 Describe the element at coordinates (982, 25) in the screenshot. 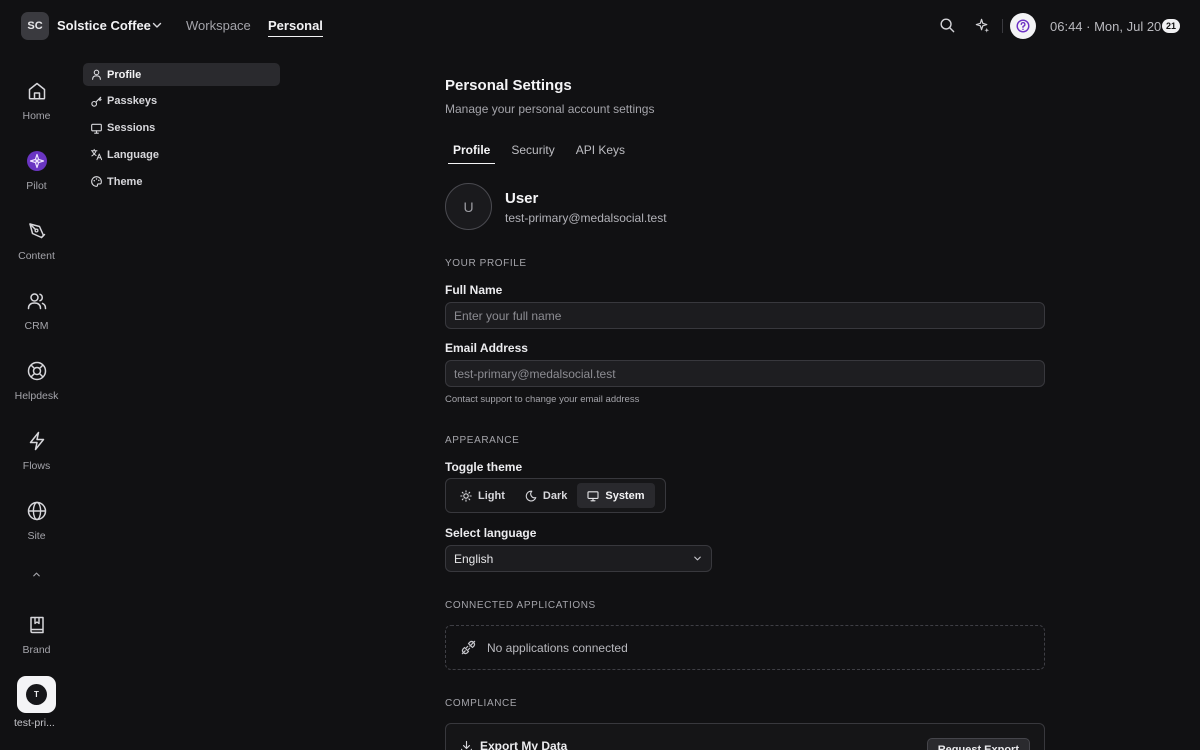

I see `sparkle-icon` at that location.